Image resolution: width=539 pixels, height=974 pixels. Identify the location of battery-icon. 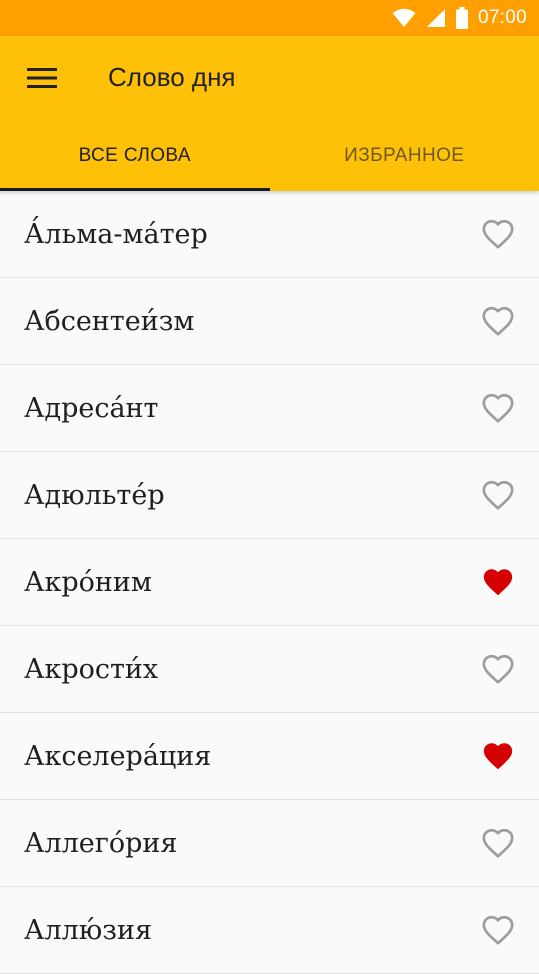
(462, 18).